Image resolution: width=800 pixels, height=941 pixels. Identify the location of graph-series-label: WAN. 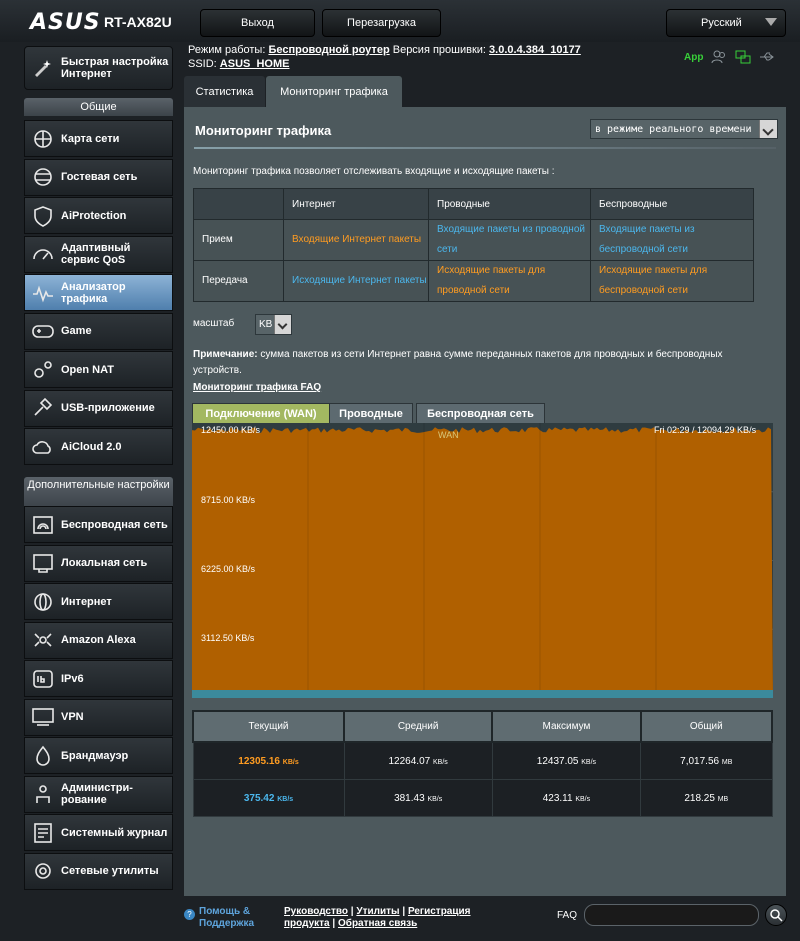
(448, 435).